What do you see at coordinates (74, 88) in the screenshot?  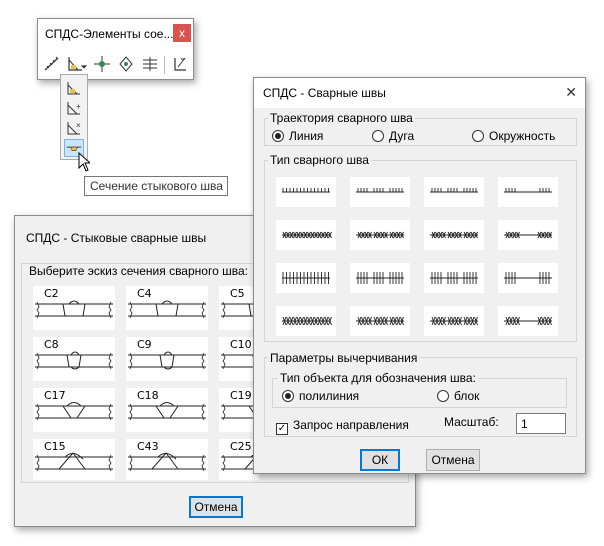 I see `angle-weld-icon` at bounding box center [74, 88].